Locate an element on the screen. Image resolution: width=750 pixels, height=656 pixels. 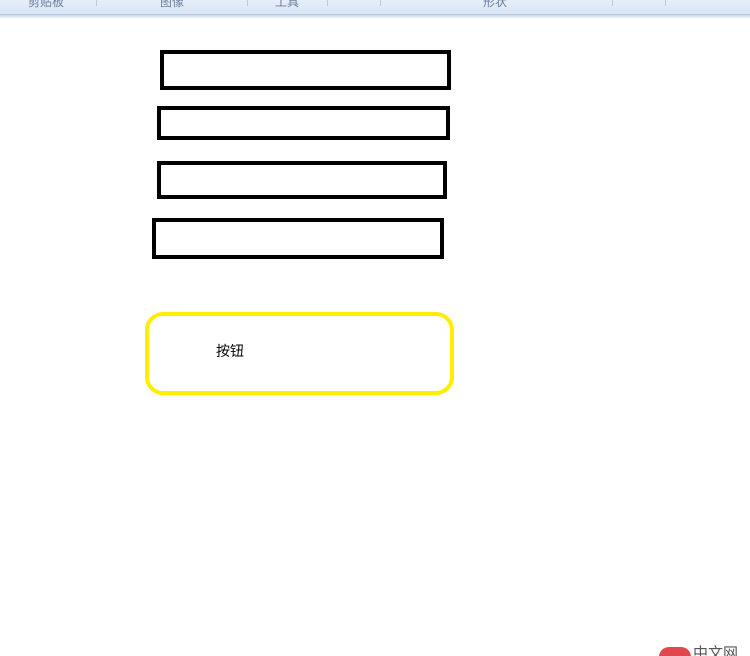
button-shape is located at coordinates (299, 353).